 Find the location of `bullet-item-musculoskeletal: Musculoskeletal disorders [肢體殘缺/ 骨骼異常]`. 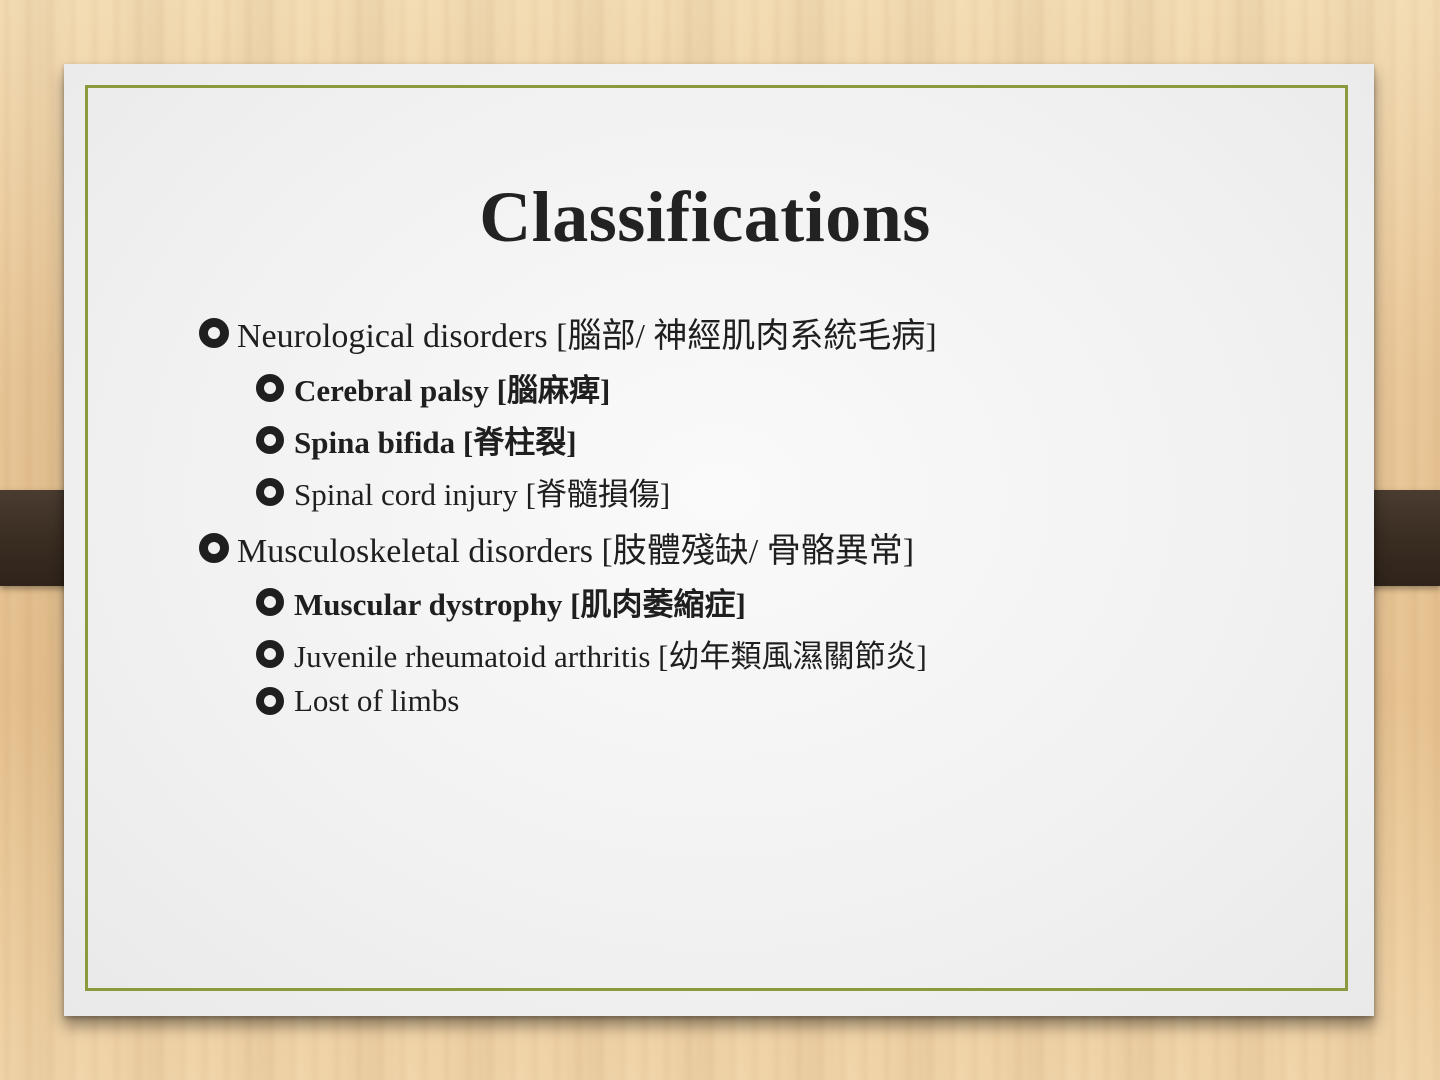

bullet-item-musculoskeletal: Musculoskeletal disorders [肢體殘缺/ 骨骼異常] is located at coordinates (556, 547).